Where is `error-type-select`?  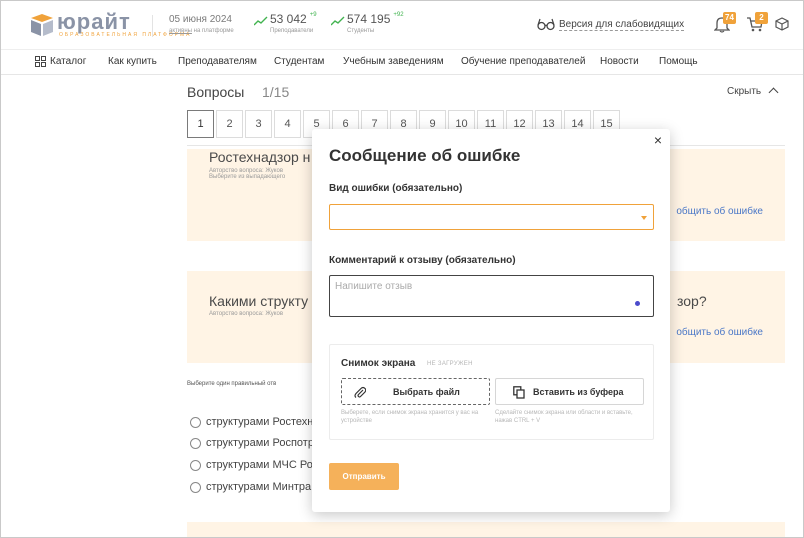
error-type-select is located at coordinates (491, 217).